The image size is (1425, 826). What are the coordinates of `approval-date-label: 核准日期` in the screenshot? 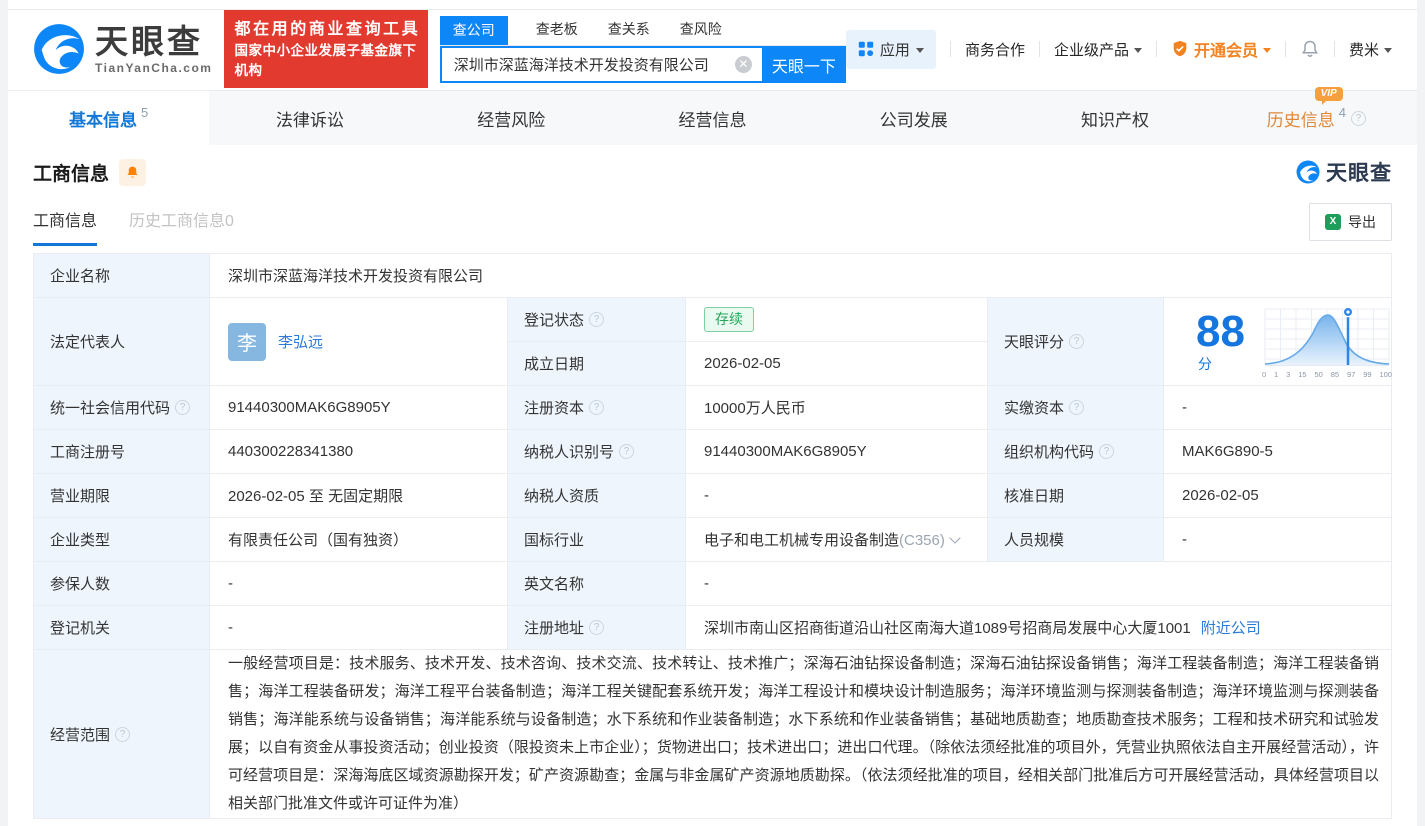 It's located at (1075, 495).